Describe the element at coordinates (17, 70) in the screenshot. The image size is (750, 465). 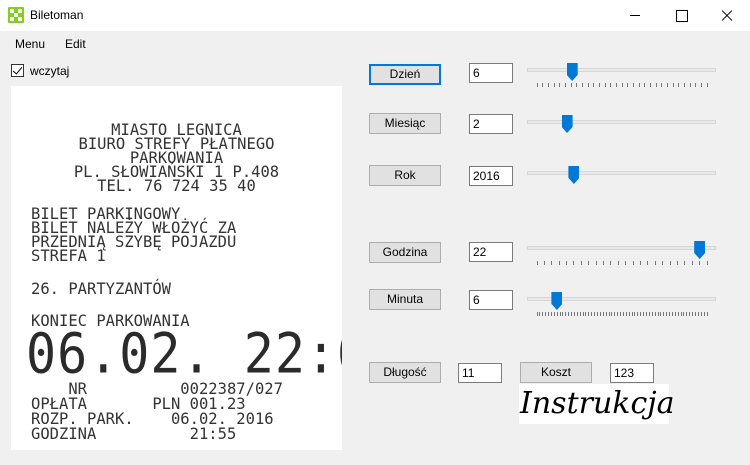
I see `load-checkbox` at that location.